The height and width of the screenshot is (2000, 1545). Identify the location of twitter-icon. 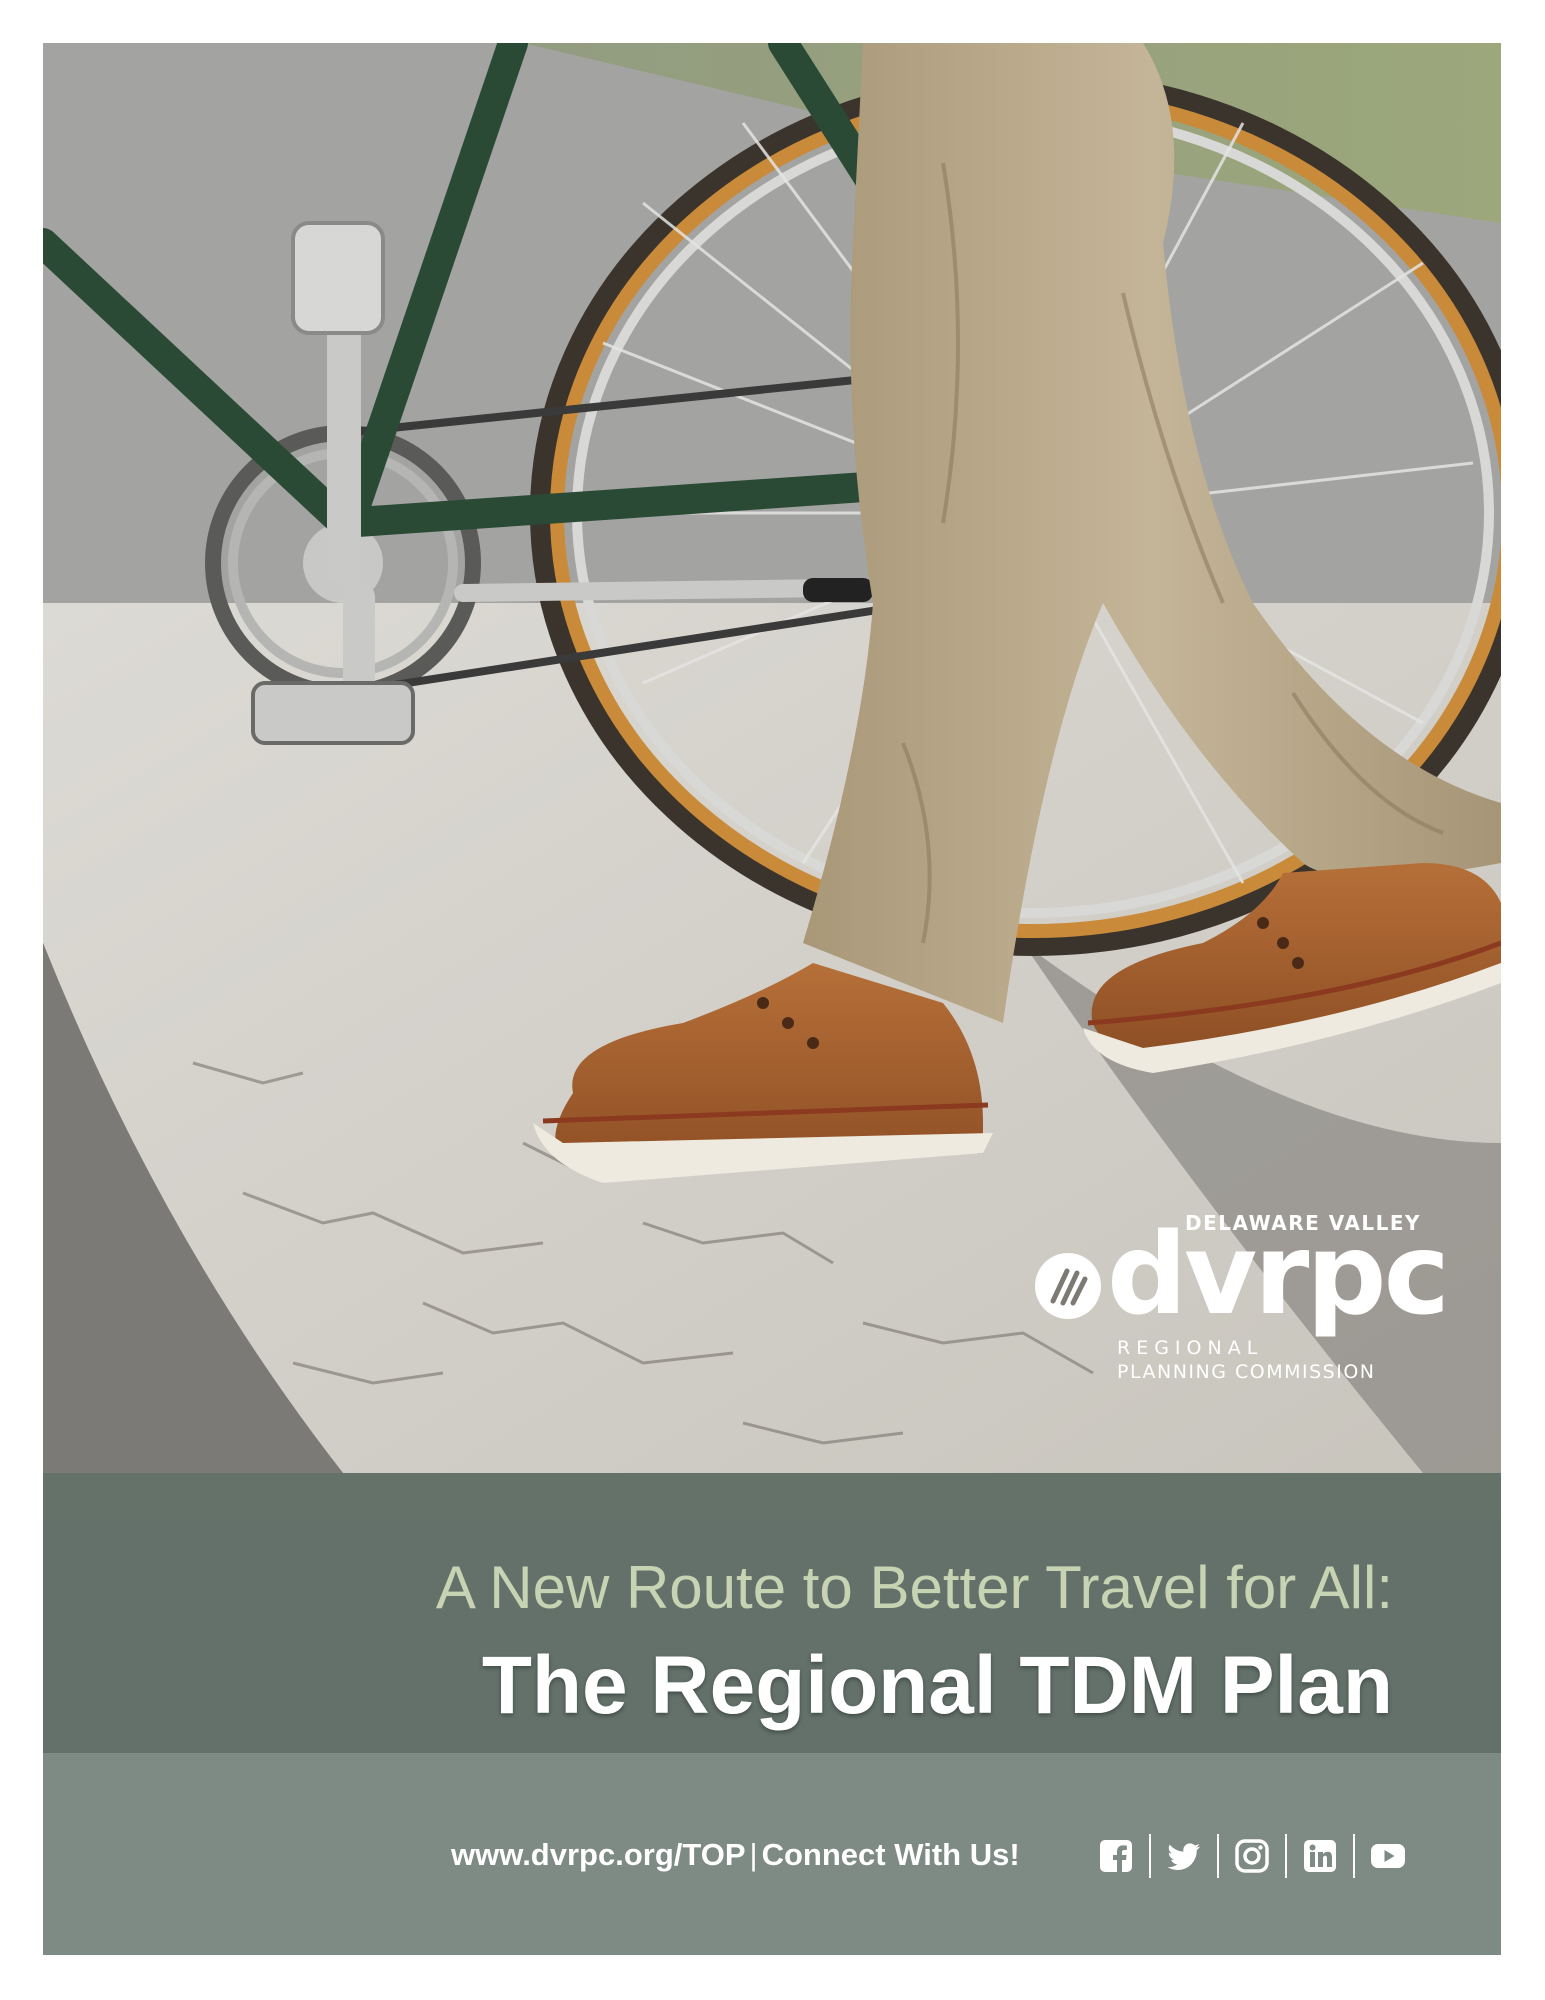
(1184, 1856).